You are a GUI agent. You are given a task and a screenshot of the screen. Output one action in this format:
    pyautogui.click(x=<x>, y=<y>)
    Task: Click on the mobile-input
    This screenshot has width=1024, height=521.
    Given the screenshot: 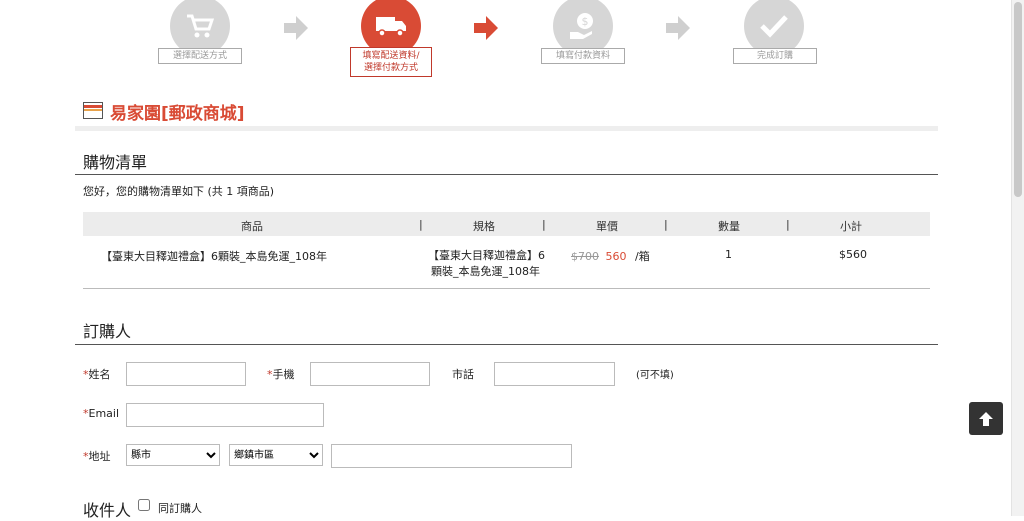 What is the action you would take?
    pyautogui.click(x=370, y=374)
    